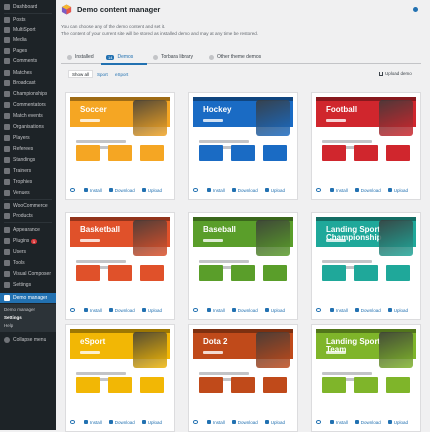 This screenshot has height=432, width=430. What do you see at coordinates (7, 230) in the screenshot?
I see `appearance-icon` at bounding box center [7, 230].